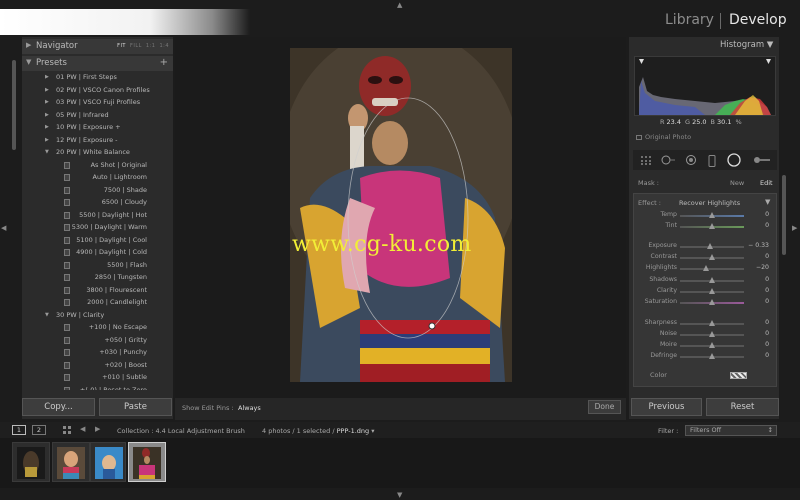 The image size is (800, 500). I want to click on slider-track, so click(712, 269).